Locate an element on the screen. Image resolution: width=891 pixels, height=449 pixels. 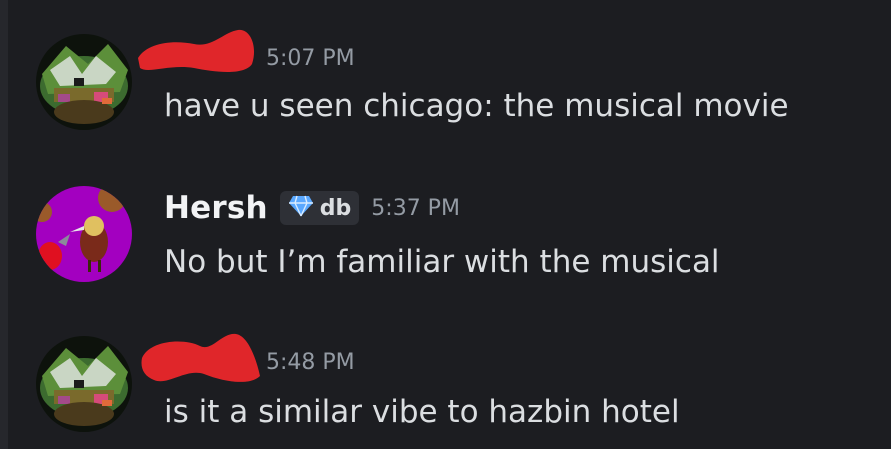
message-author: Hersh is located at coordinates (216, 208).